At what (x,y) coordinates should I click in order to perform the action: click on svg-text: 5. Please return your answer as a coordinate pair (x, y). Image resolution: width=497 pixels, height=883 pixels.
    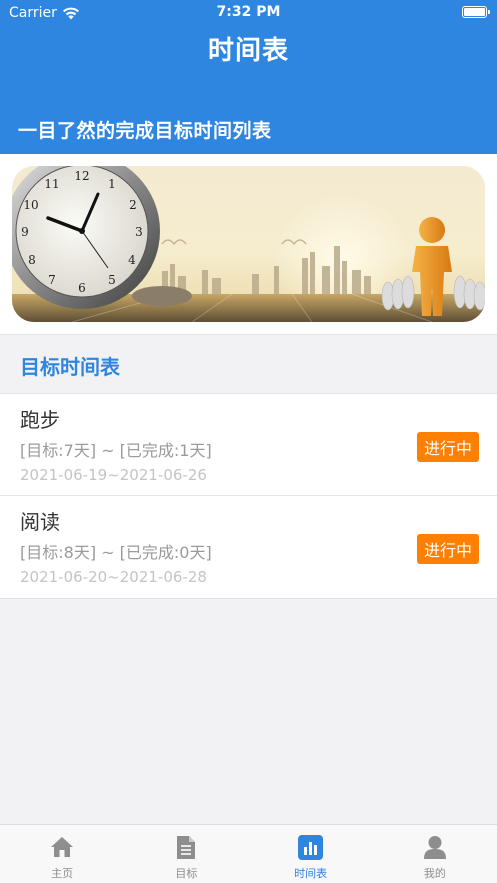
    Looking at the image, I should click on (112, 280).